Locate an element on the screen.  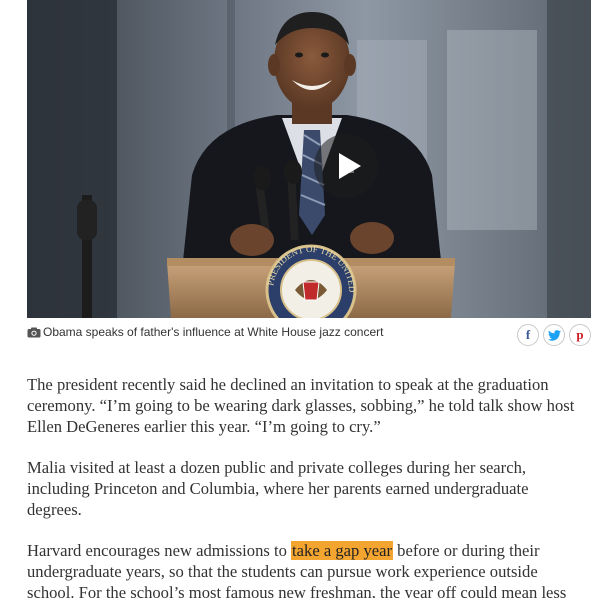
share-twitter-button is located at coordinates (554, 335).